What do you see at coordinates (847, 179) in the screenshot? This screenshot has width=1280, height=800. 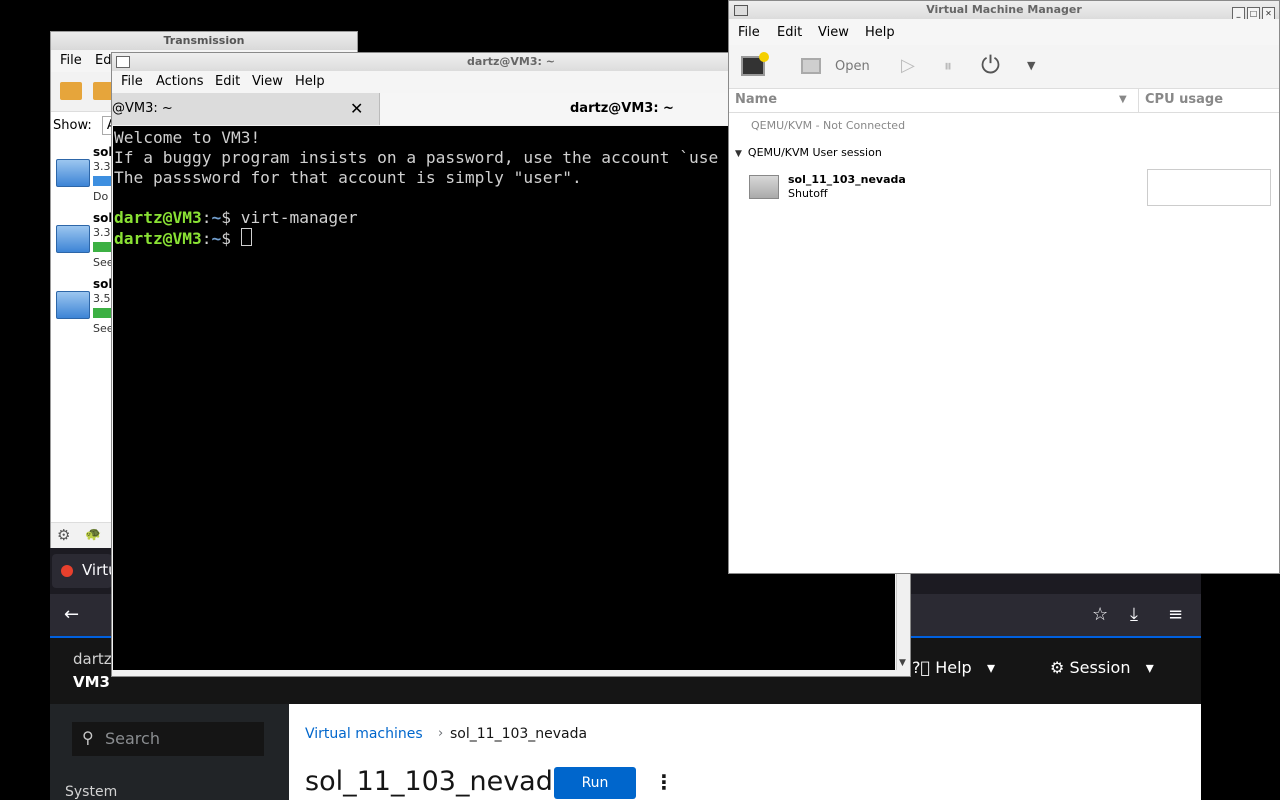 I see `vm-name: sol_11_103_nevada` at bounding box center [847, 179].